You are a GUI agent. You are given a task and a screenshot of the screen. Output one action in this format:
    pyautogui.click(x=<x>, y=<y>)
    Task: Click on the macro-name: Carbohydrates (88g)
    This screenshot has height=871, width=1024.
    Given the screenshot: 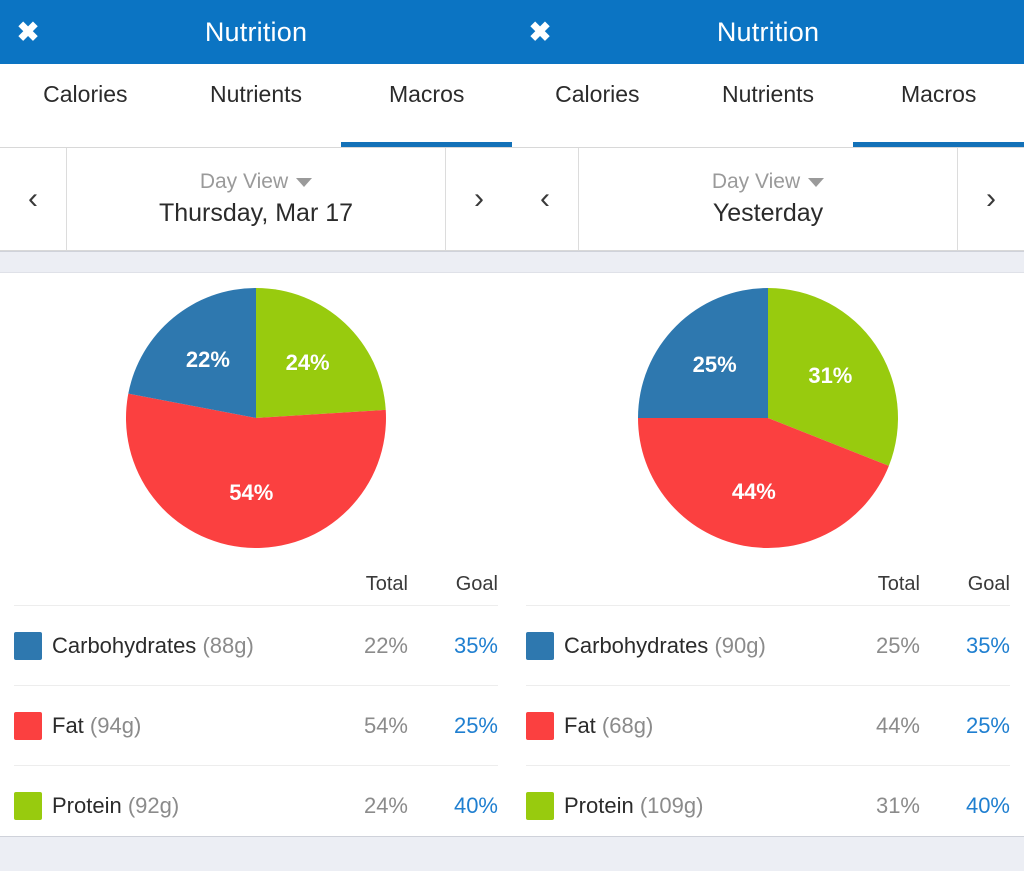 What is the action you would take?
    pyautogui.click(x=175, y=646)
    